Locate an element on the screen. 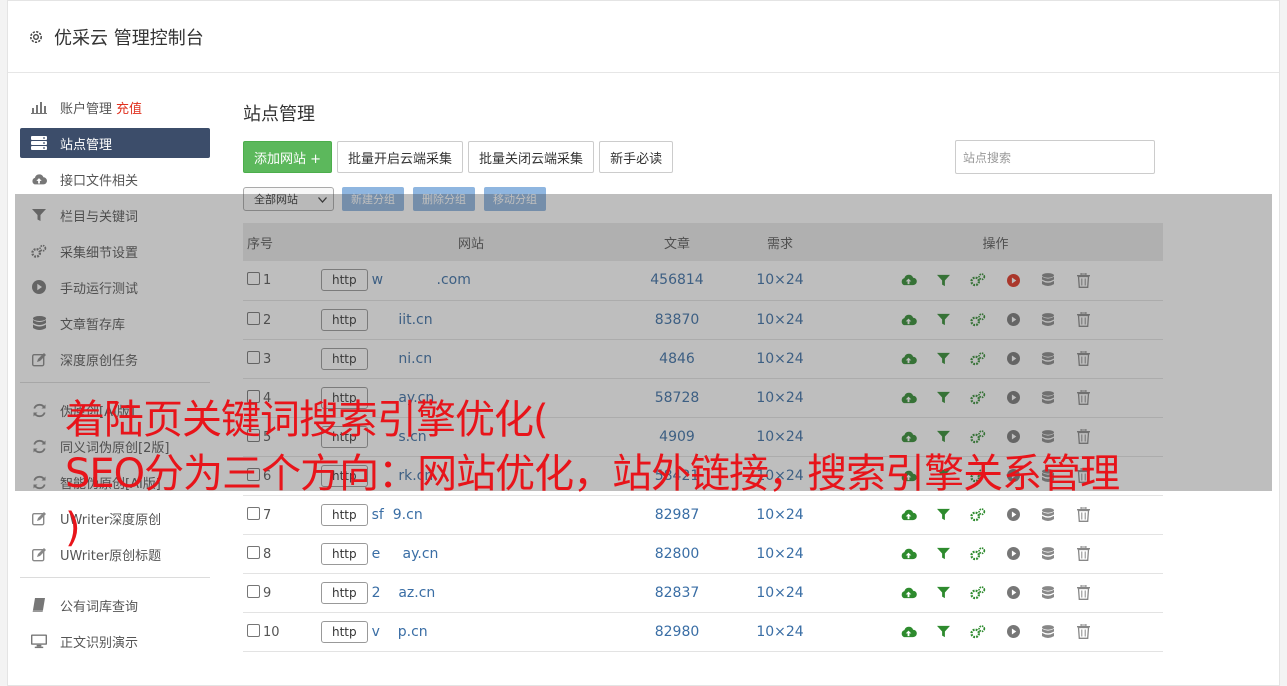 The width and height of the screenshot is (1287, 686). sidebar-item-public-lexicon: 公有词库查询 is located at coordinates (115, 605).